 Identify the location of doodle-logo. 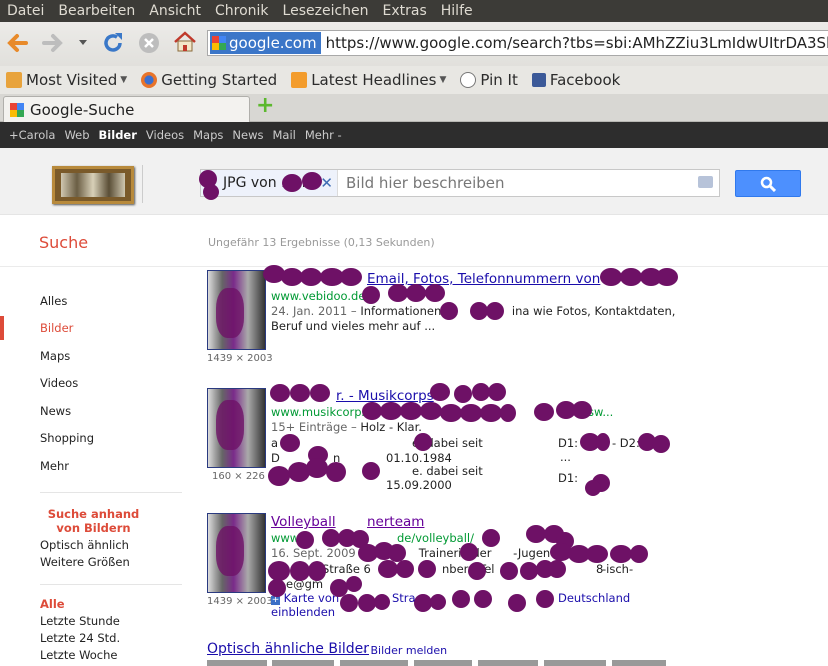
(93, 185).